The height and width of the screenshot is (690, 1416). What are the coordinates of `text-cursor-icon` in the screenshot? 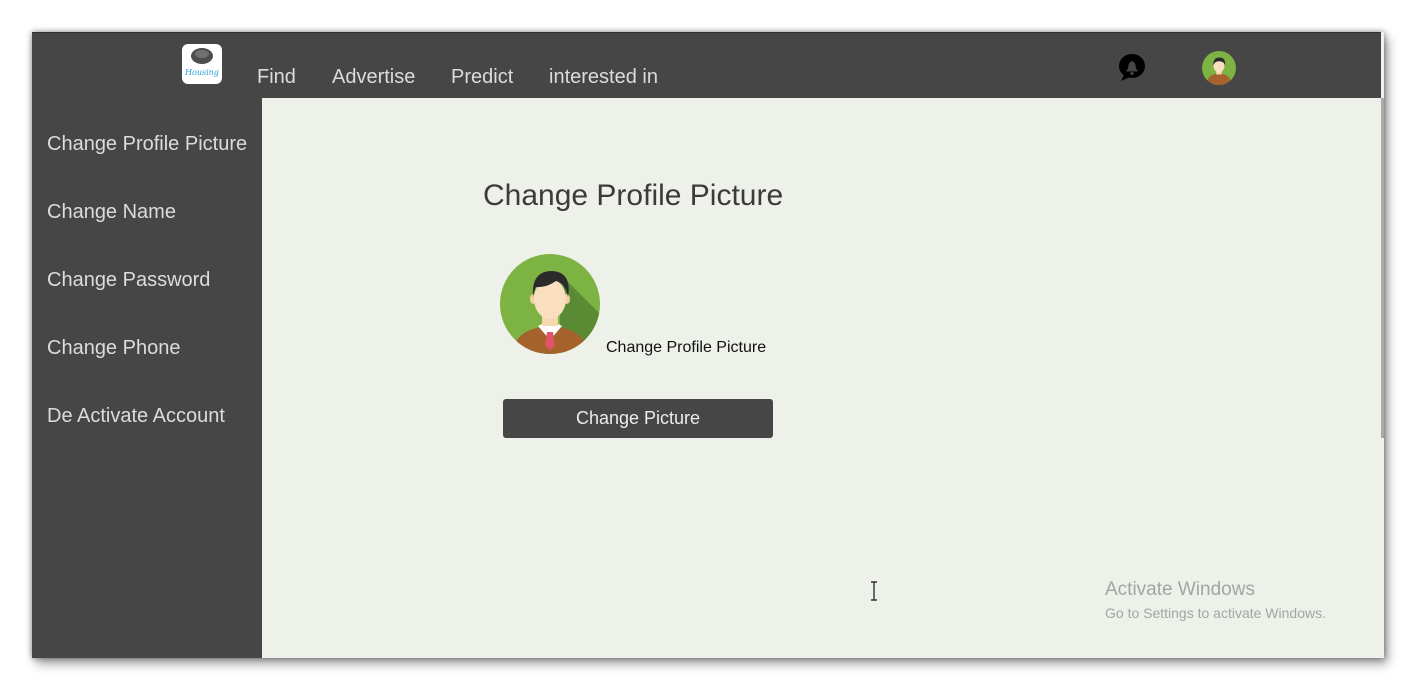 It's located at (874, 591).